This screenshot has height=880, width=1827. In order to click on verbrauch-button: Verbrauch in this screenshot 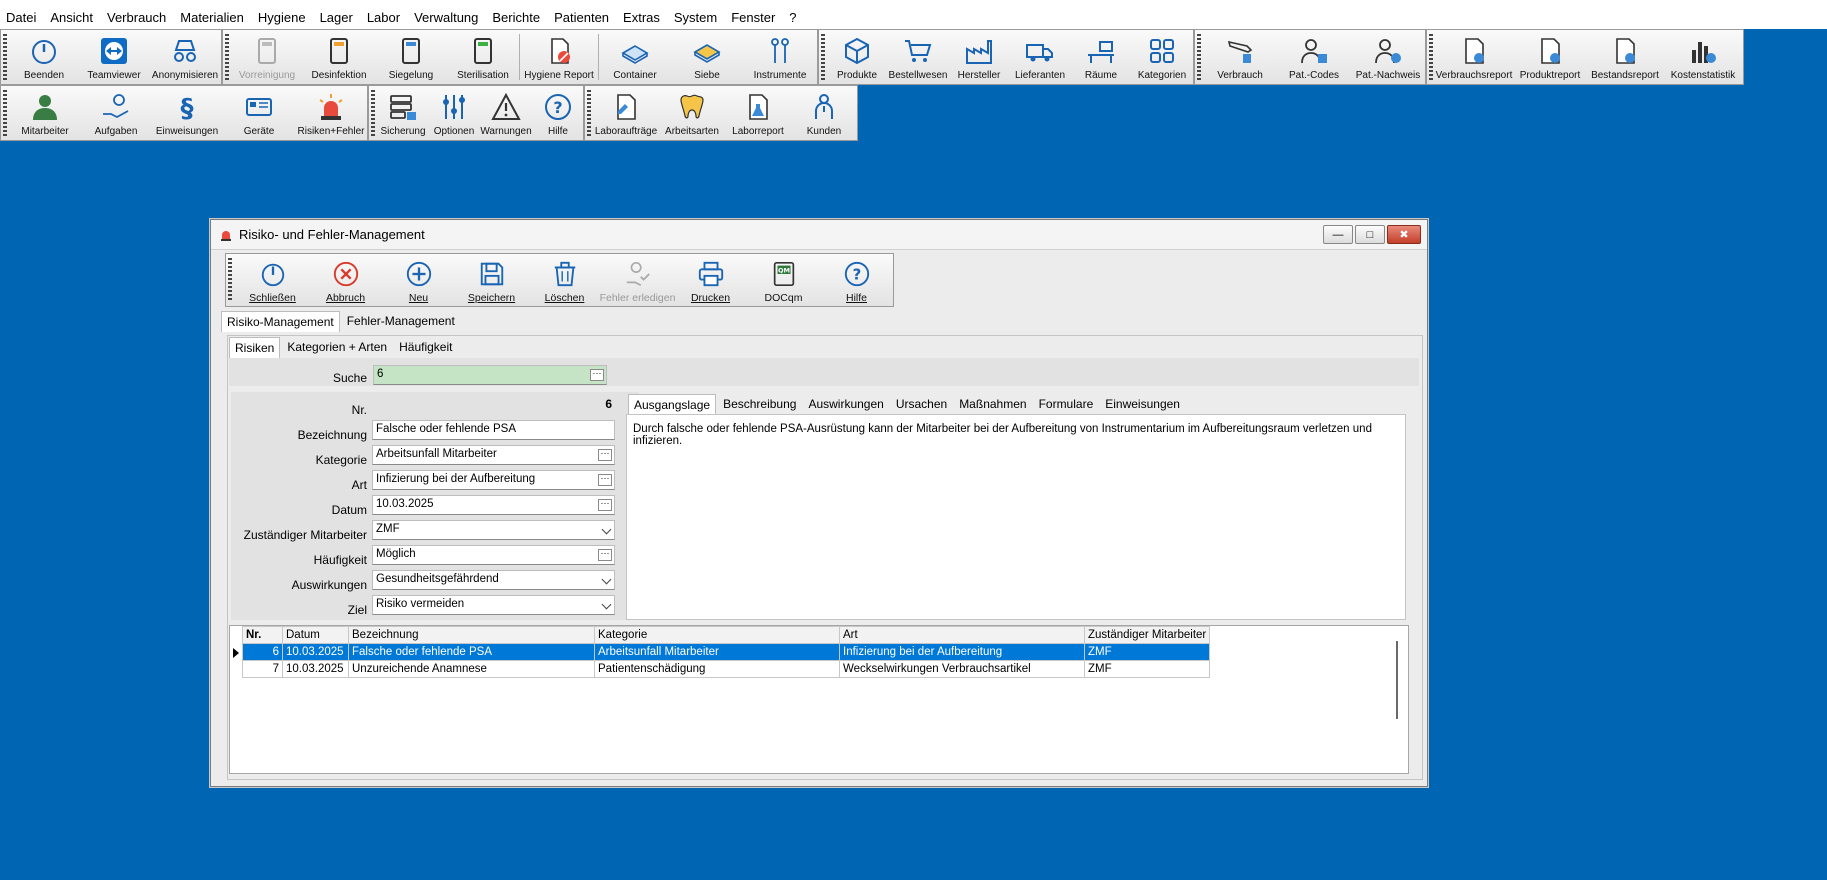, I will do `click(1240, 57)`.